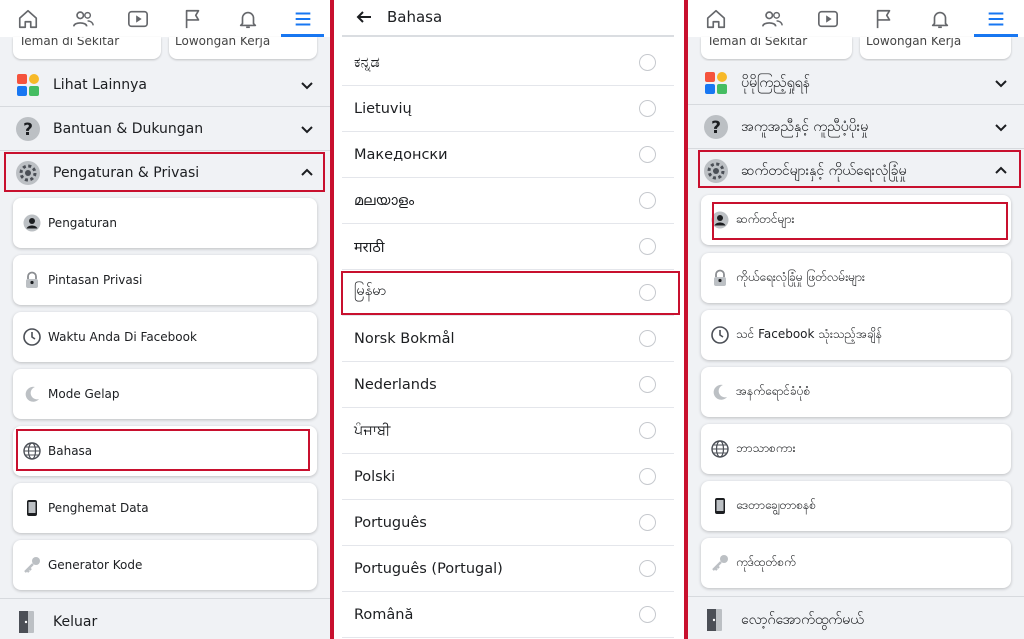  I want to click on settings-privacy-section: Pengaturan & Privasi, so click(165, 173).